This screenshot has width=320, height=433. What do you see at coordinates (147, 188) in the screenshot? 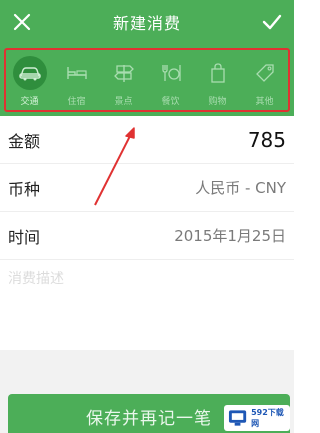
I see `currency-row: 币种 人民币 - CNY` at bounding box center [147, 188].